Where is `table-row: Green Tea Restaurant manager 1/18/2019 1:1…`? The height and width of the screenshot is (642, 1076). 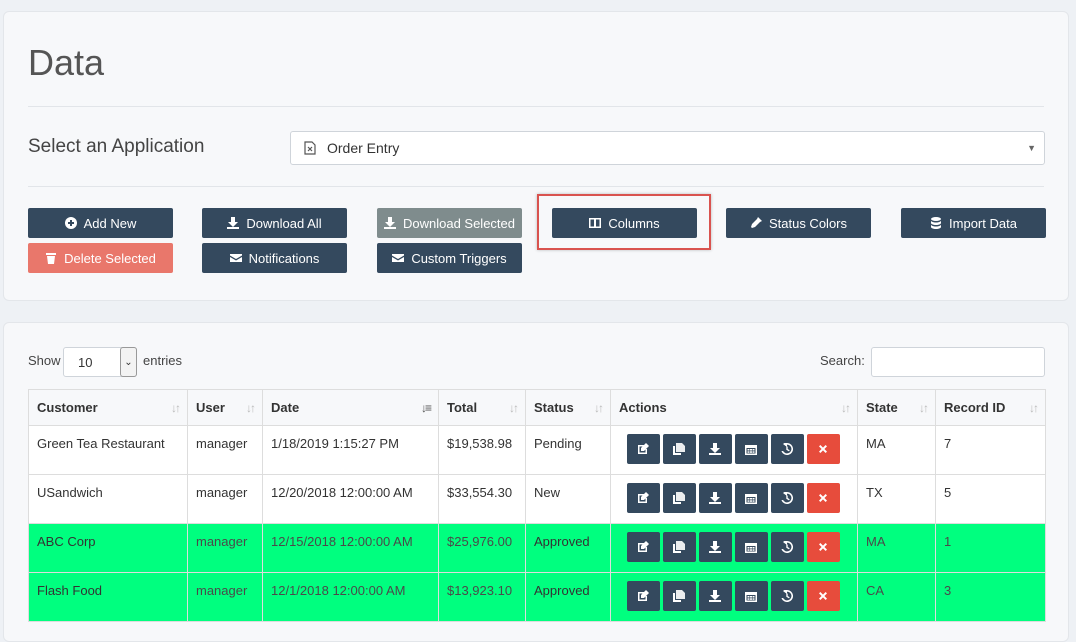 table-row: Green Tea Restaurant manager 1/18/2019 1:1… is located at coordinates (537, 450).